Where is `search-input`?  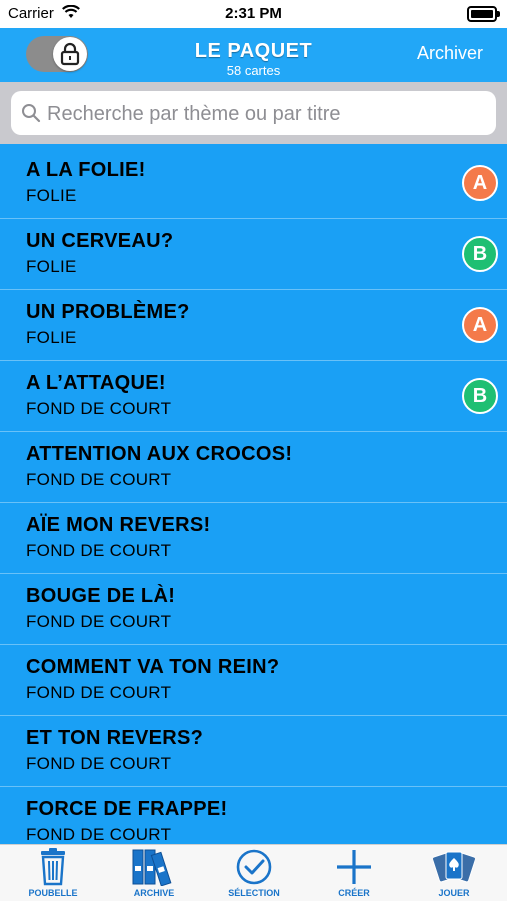 search-input is located at coordinates (267, 114).